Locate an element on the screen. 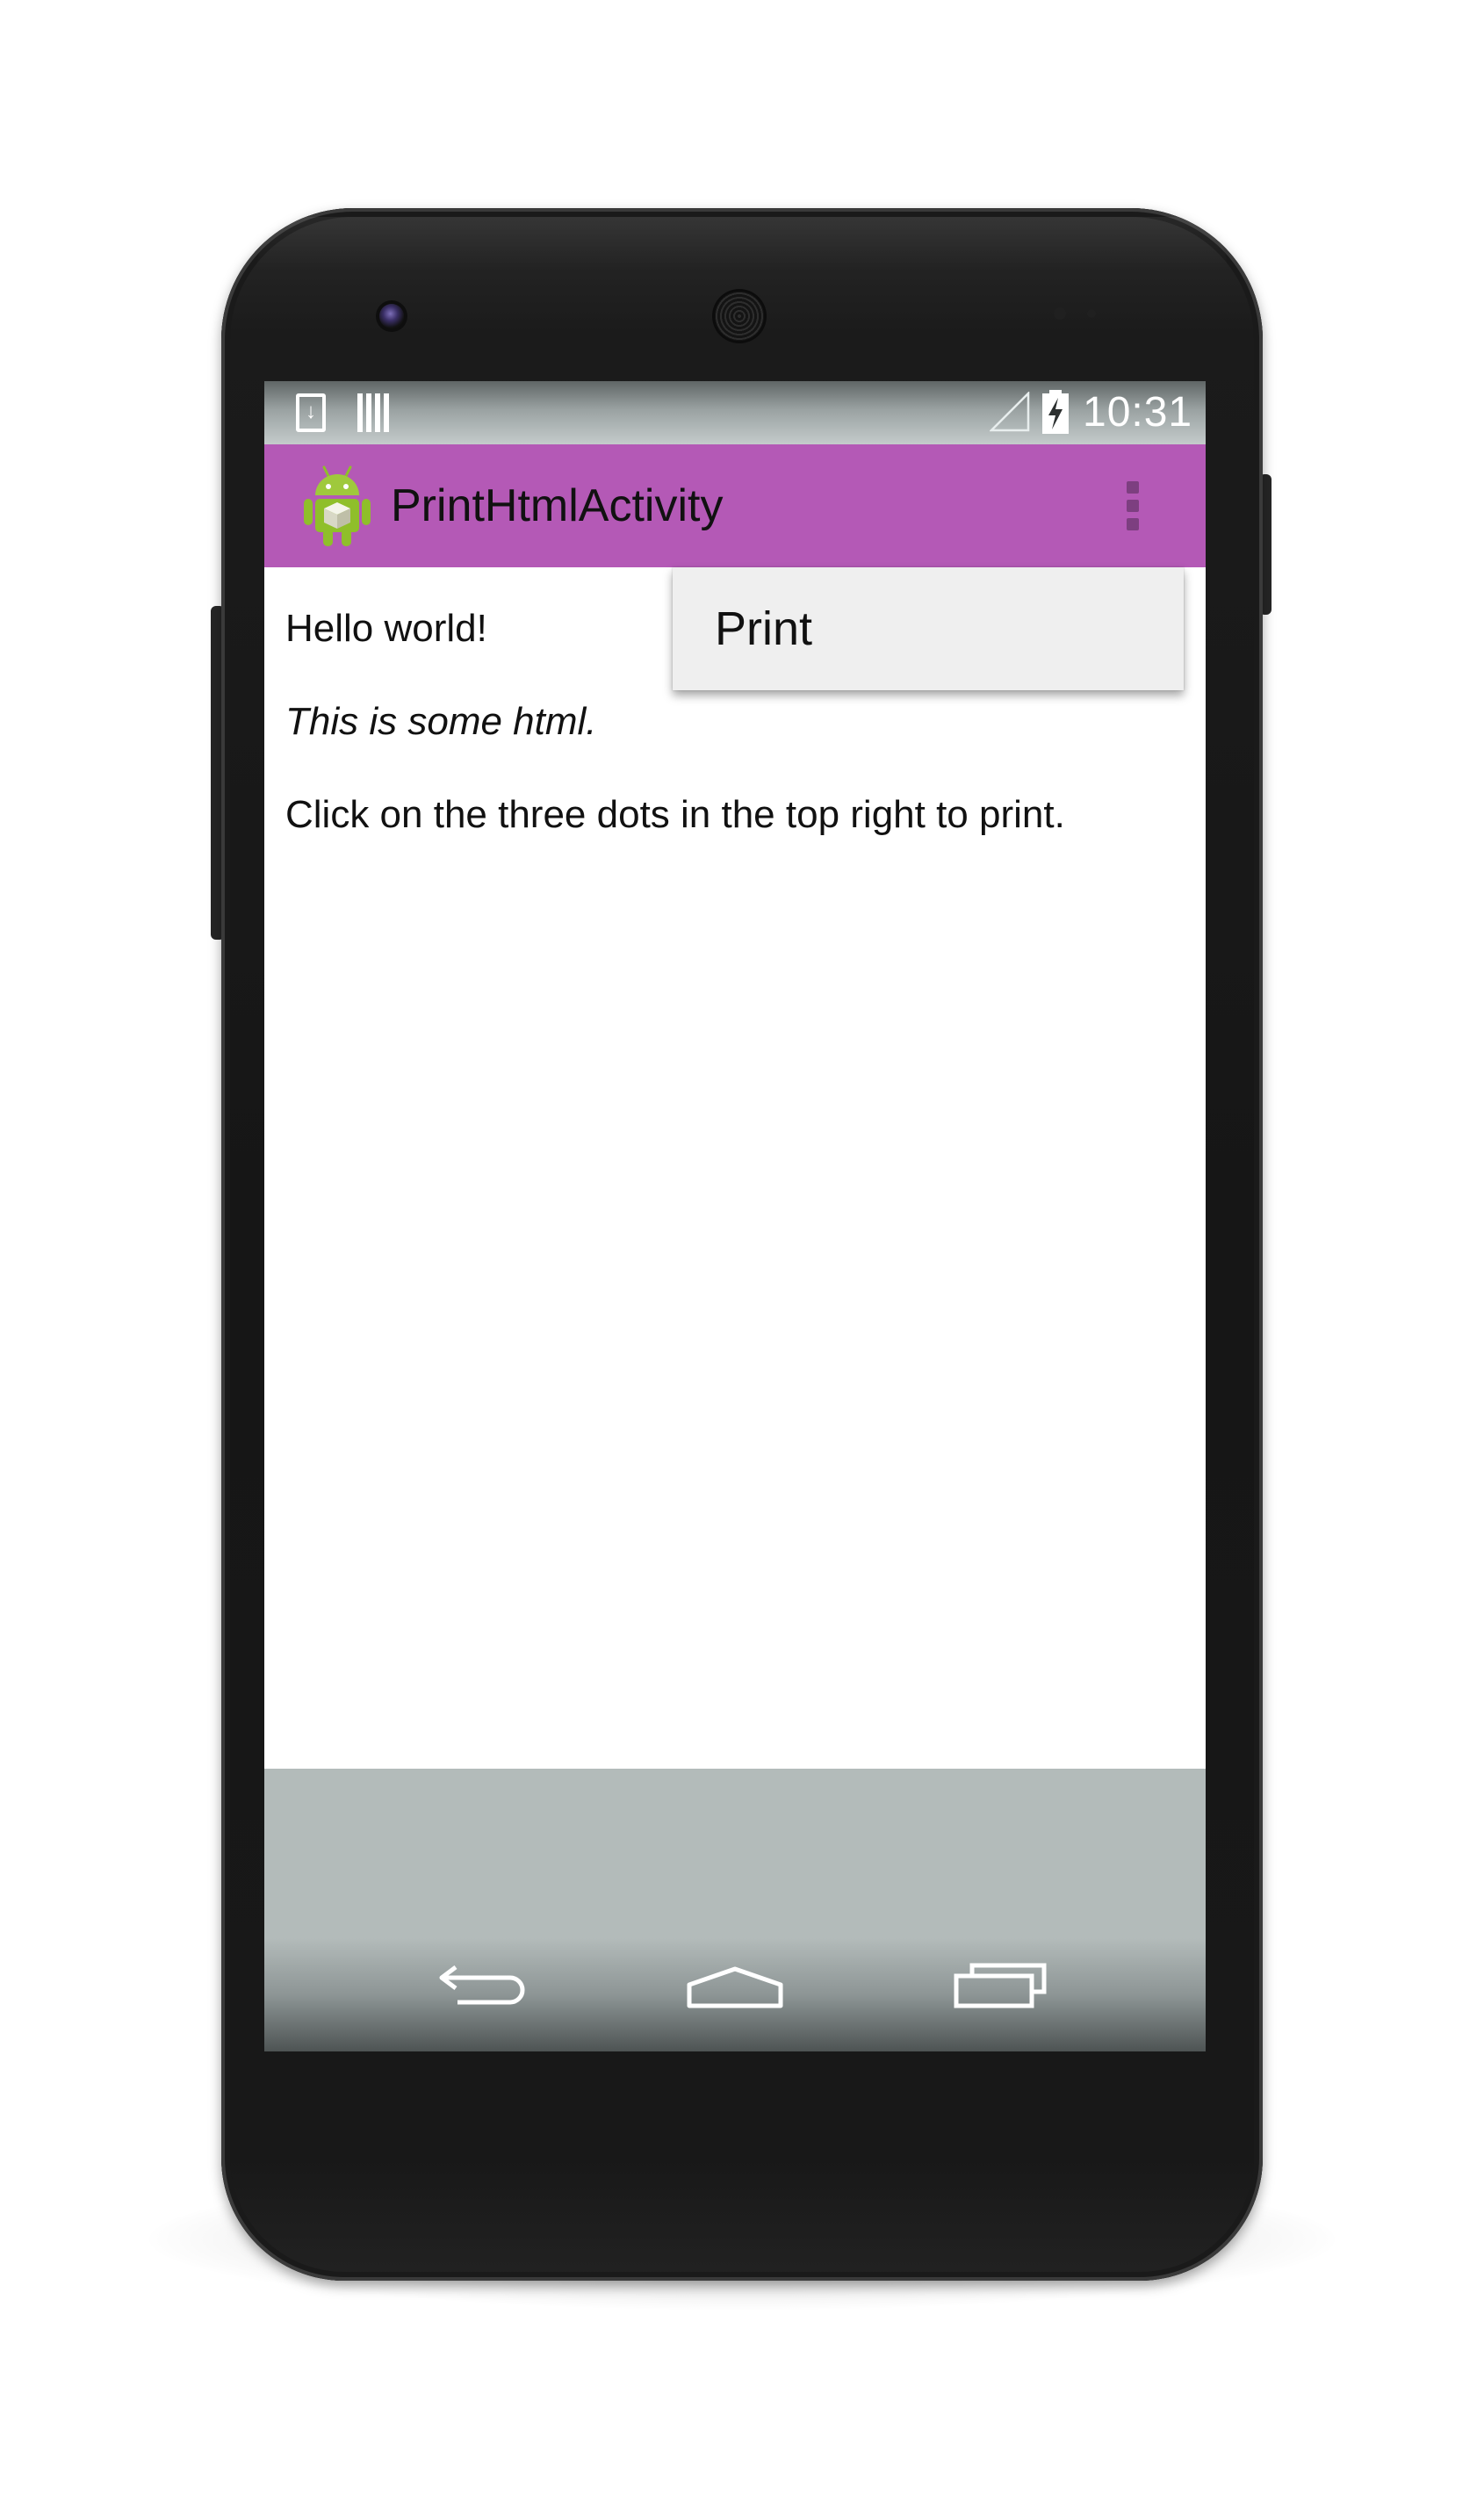 This screenshot has height=2509, width=1484. light-sensor-icon is located at coordinates (1091, 313).